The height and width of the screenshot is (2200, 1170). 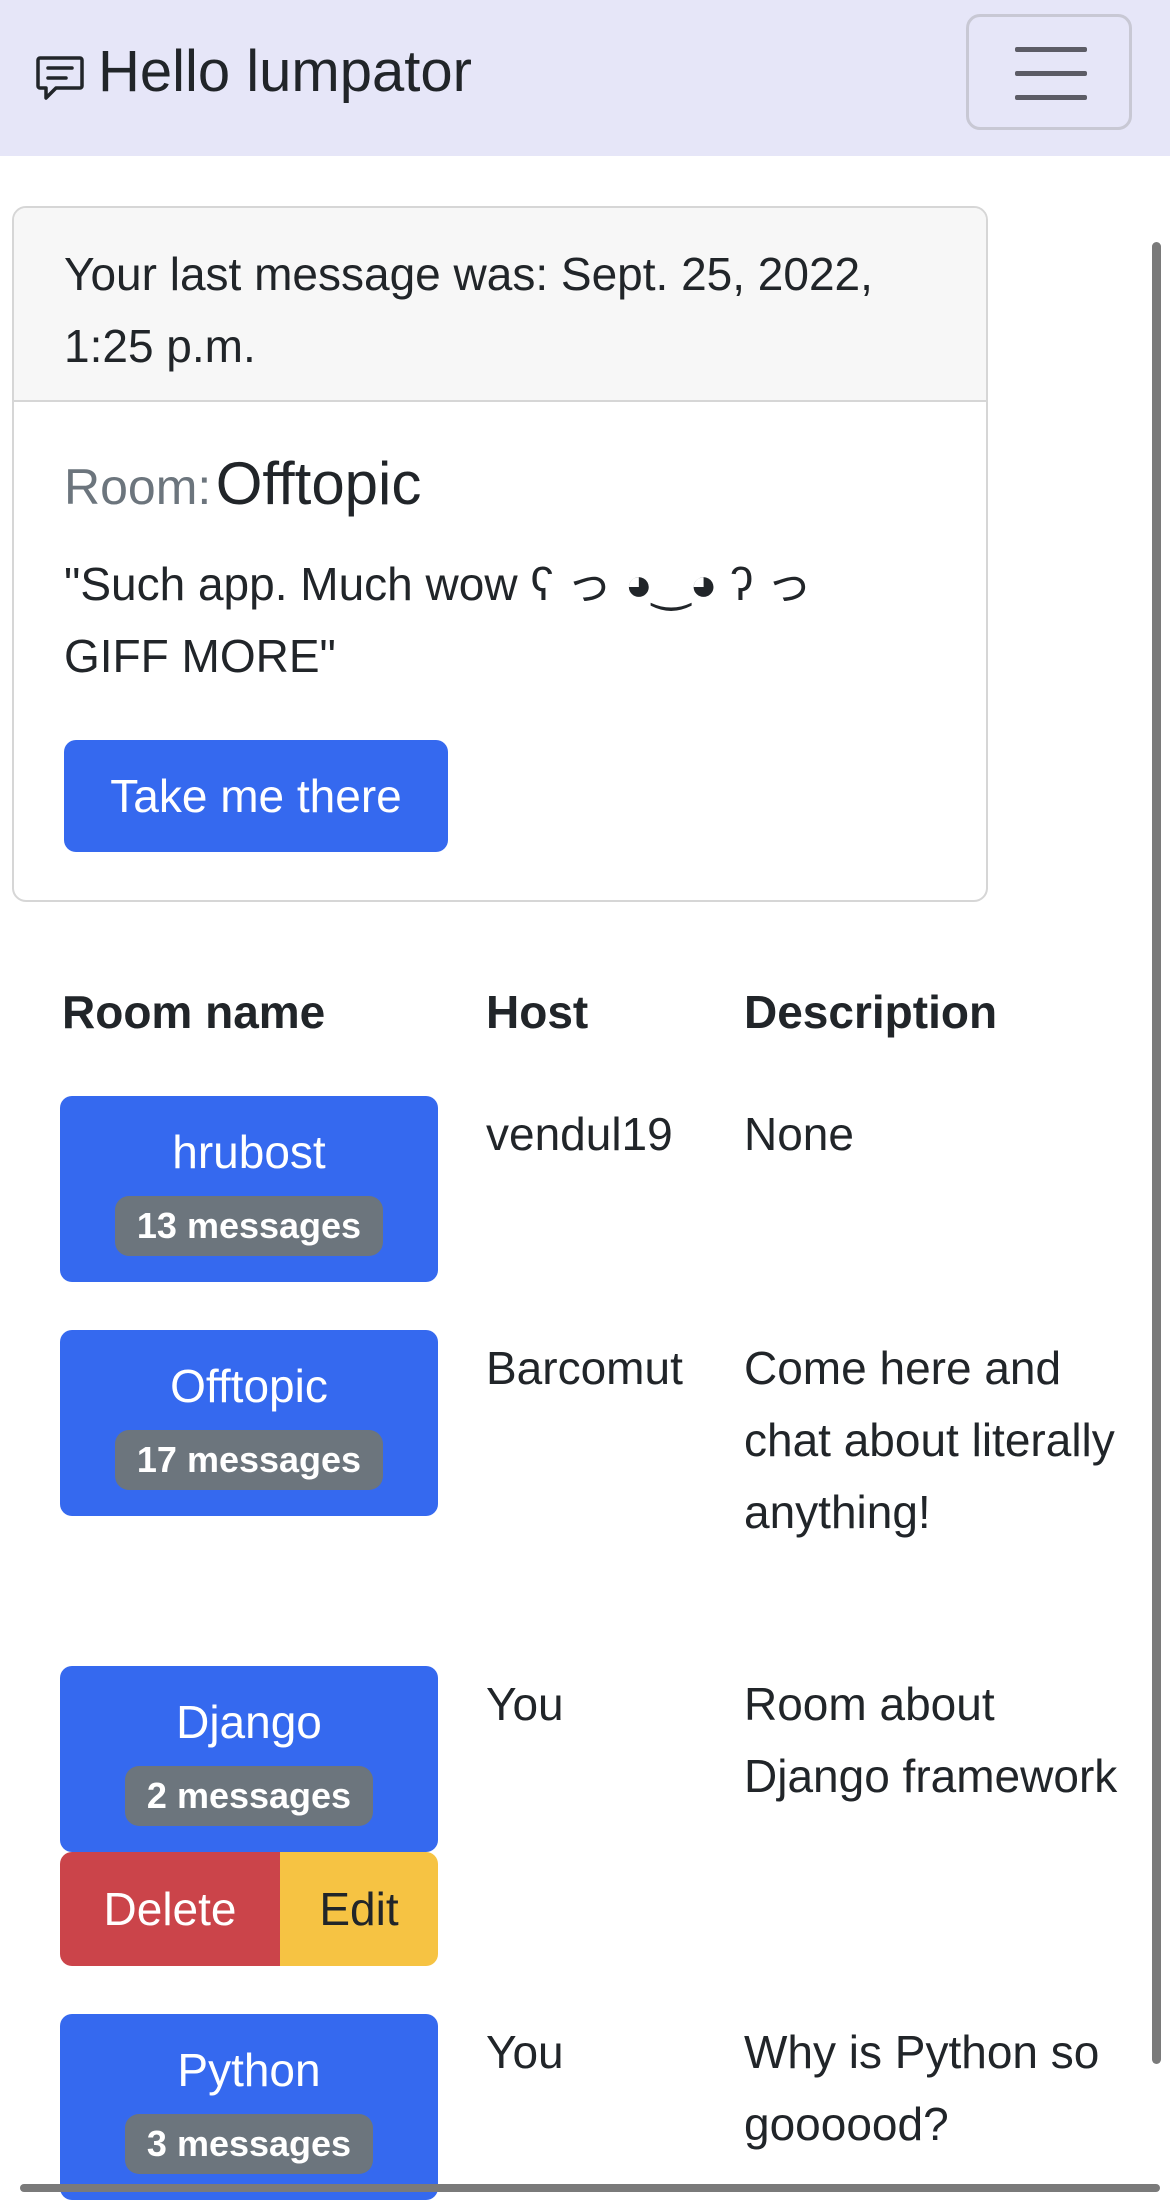 What do you see at coordinates (359, 1909) in the screenshot?
I see `edit-button: Edit` at bounding box center [359, 1909].